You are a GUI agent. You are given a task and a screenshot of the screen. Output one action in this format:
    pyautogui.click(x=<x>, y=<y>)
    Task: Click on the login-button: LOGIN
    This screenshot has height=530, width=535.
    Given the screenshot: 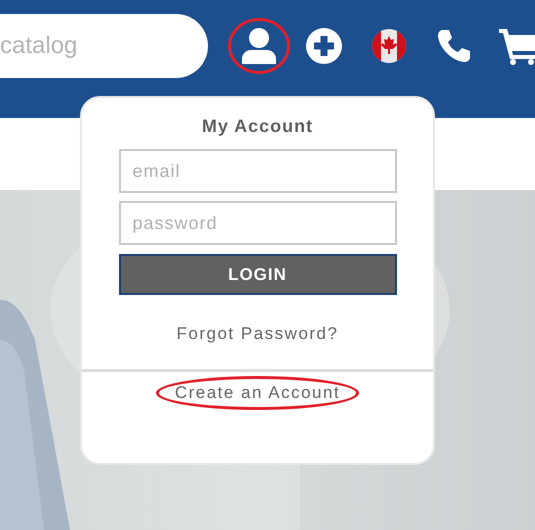 What is the action you would take?
    pyautogui.click(x=257, y=274)
    